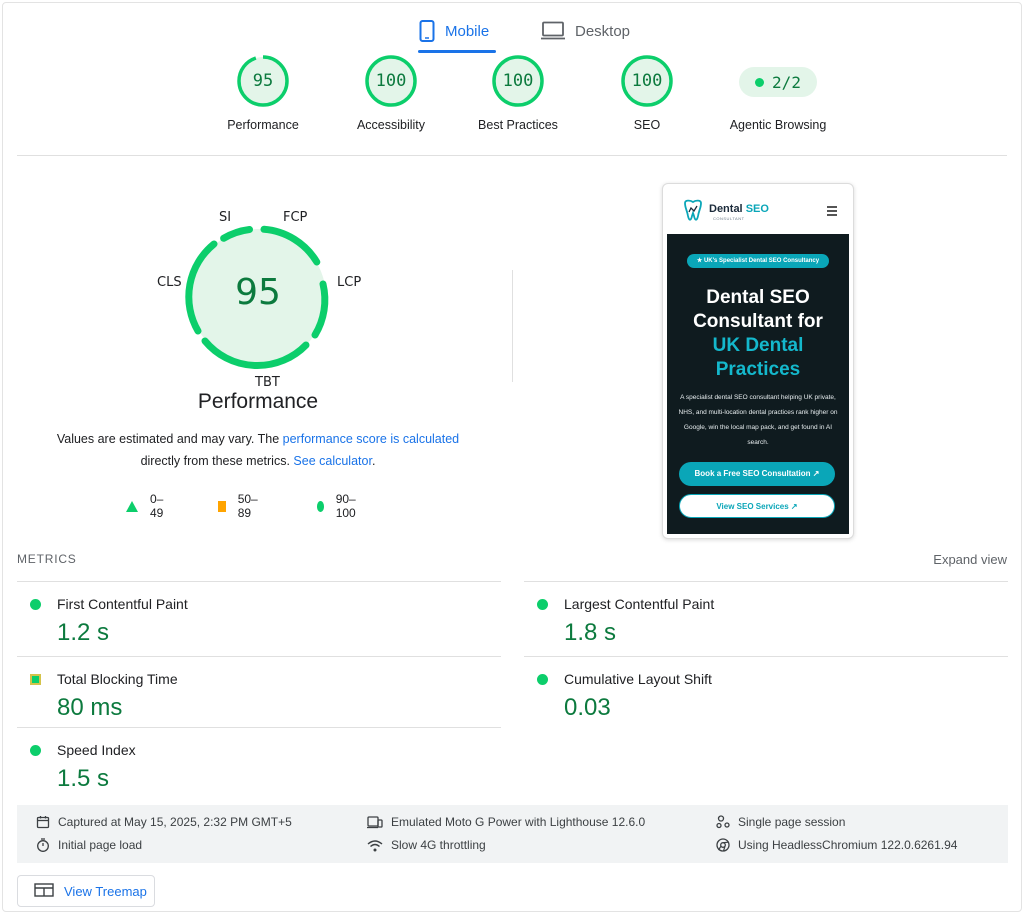 The width and height of the screenshot is (1024, 914). I want to click on info-browser-text: Using HeadlessChromium 122.0.6261.94, so click(848, 845).